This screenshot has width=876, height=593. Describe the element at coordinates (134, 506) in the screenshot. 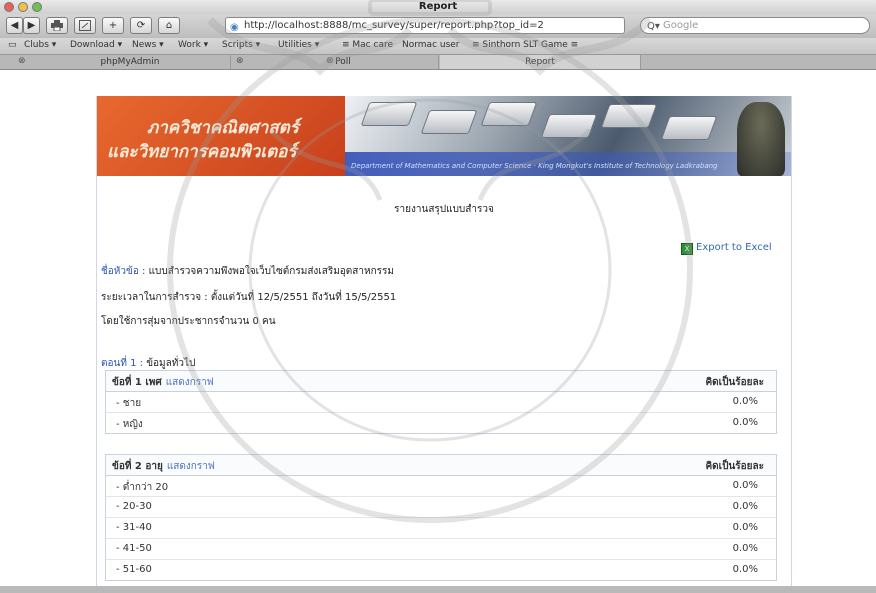

I see `option-label: - 20-30` at that location.